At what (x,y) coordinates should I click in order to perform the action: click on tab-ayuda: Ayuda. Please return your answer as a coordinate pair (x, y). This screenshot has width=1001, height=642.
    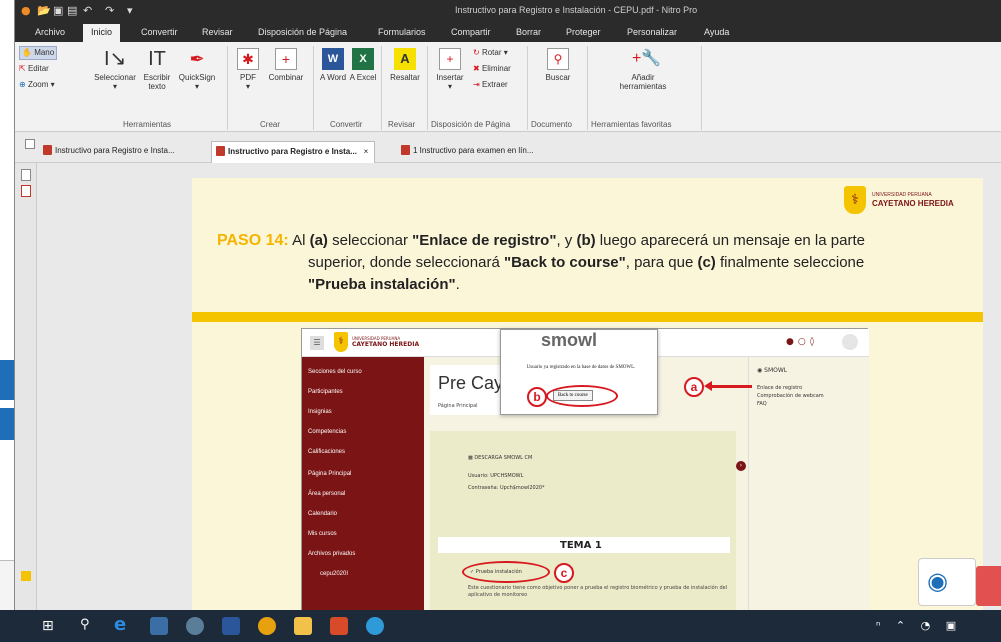
    Looking at the image, I should click on (716, 32).